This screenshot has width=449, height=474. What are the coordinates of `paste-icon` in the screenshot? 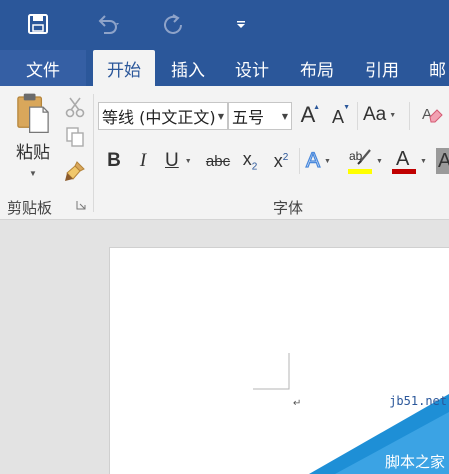 It's located at (33, 113).